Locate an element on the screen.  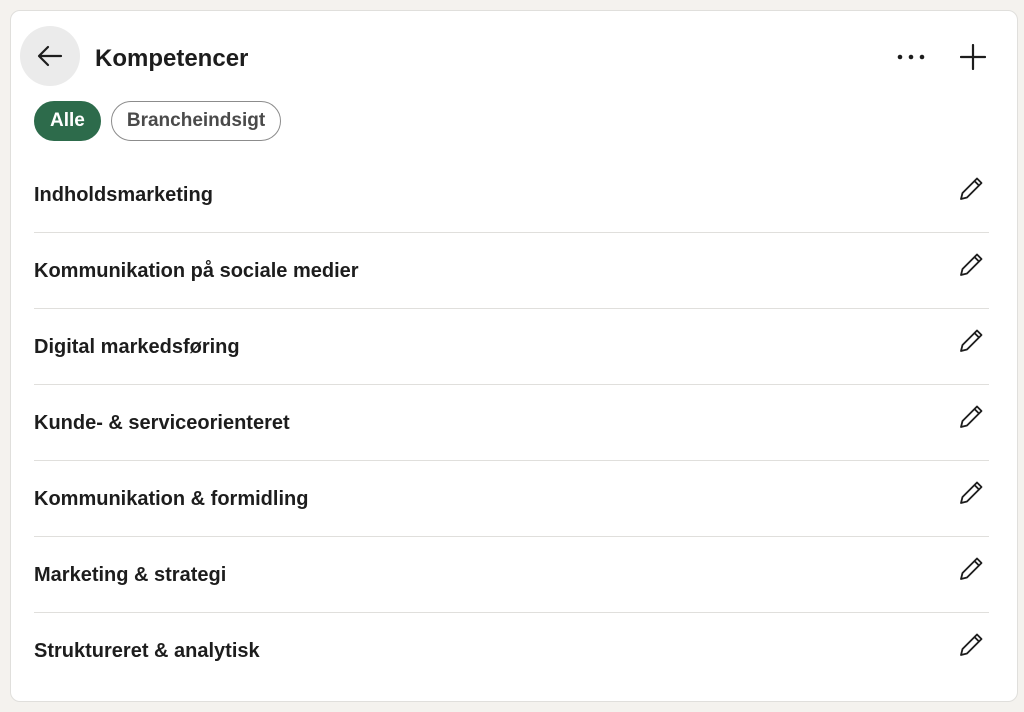
skill-label: Indholdsmarketing is located at coordinates (123, 195).